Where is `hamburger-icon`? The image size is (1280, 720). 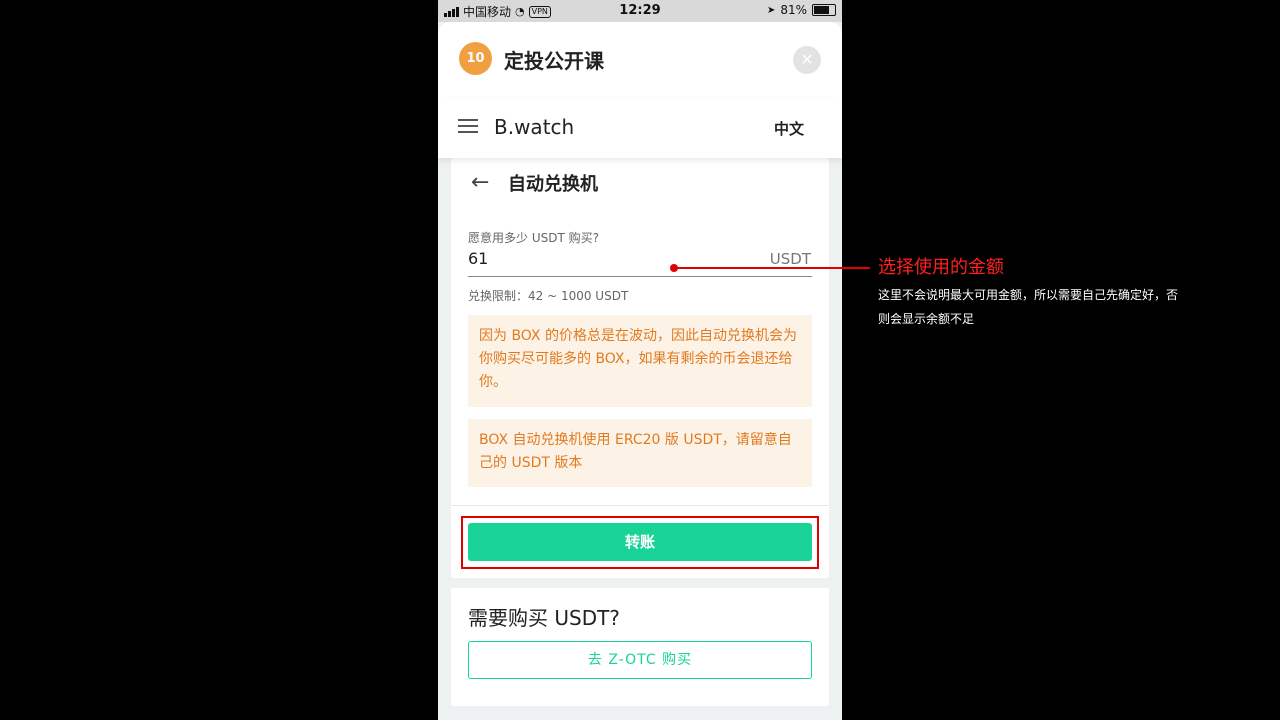
hamburger-icon is located at coordinates (468, 126).